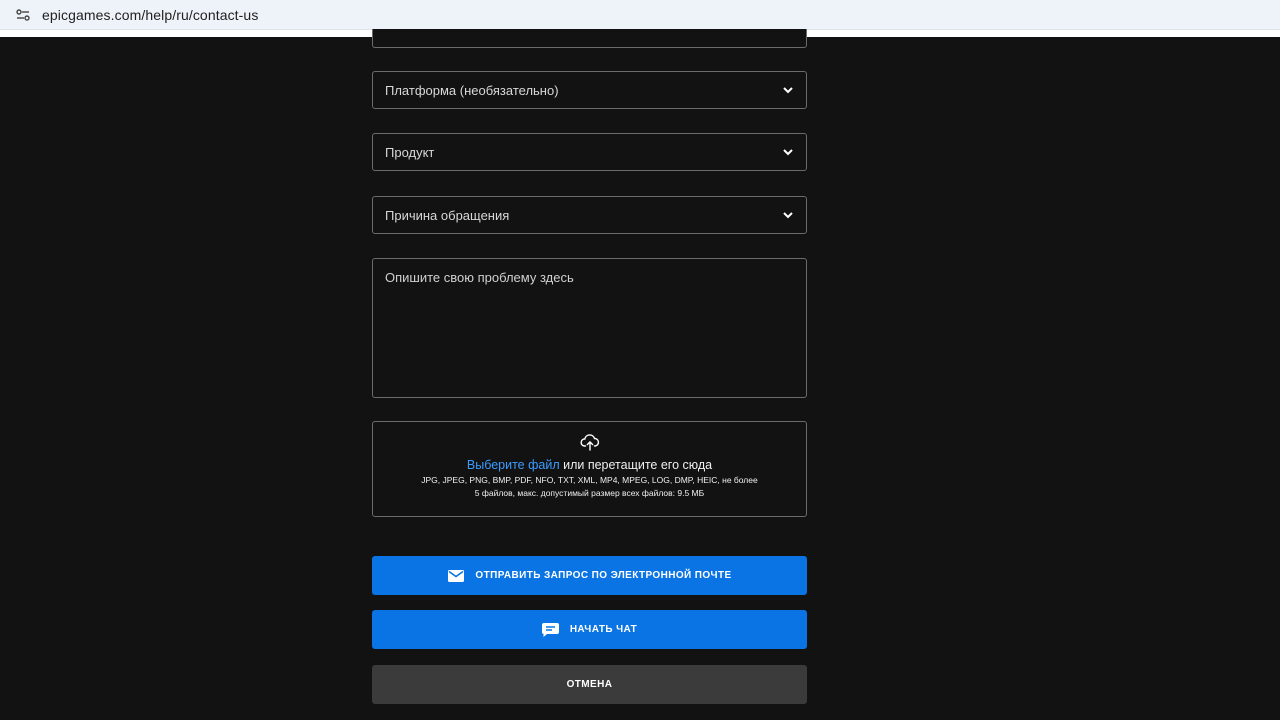  Describe the element at coordinates (472, 90) in the screenshot. I see `platform-select-label: Платформа (необязательно)` at that location.